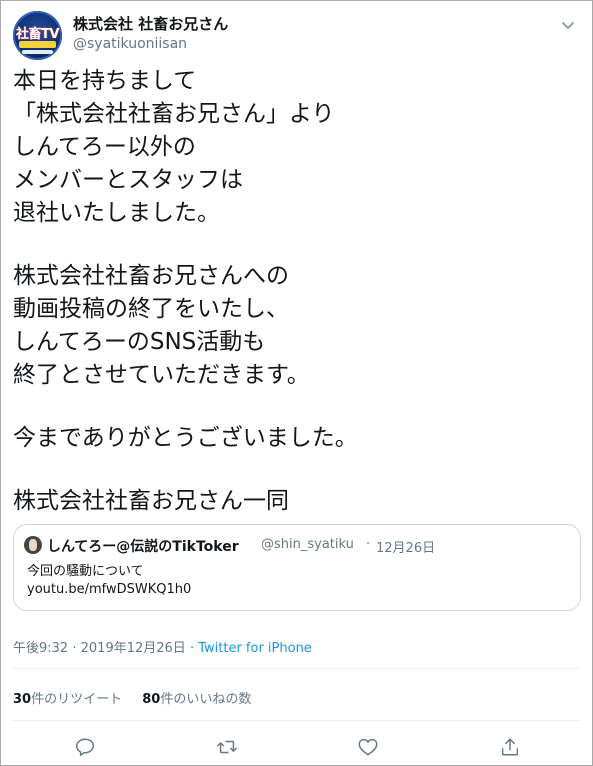  I want to click on quoted-avatar, so click(33, 545).